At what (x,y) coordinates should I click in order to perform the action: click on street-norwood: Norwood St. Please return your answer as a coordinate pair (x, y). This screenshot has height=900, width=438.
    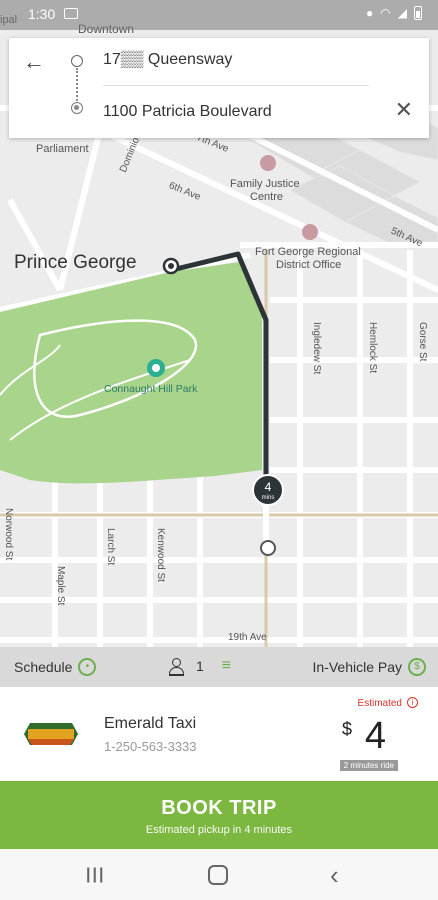
    Looking at the image, I should click on (8, 534).